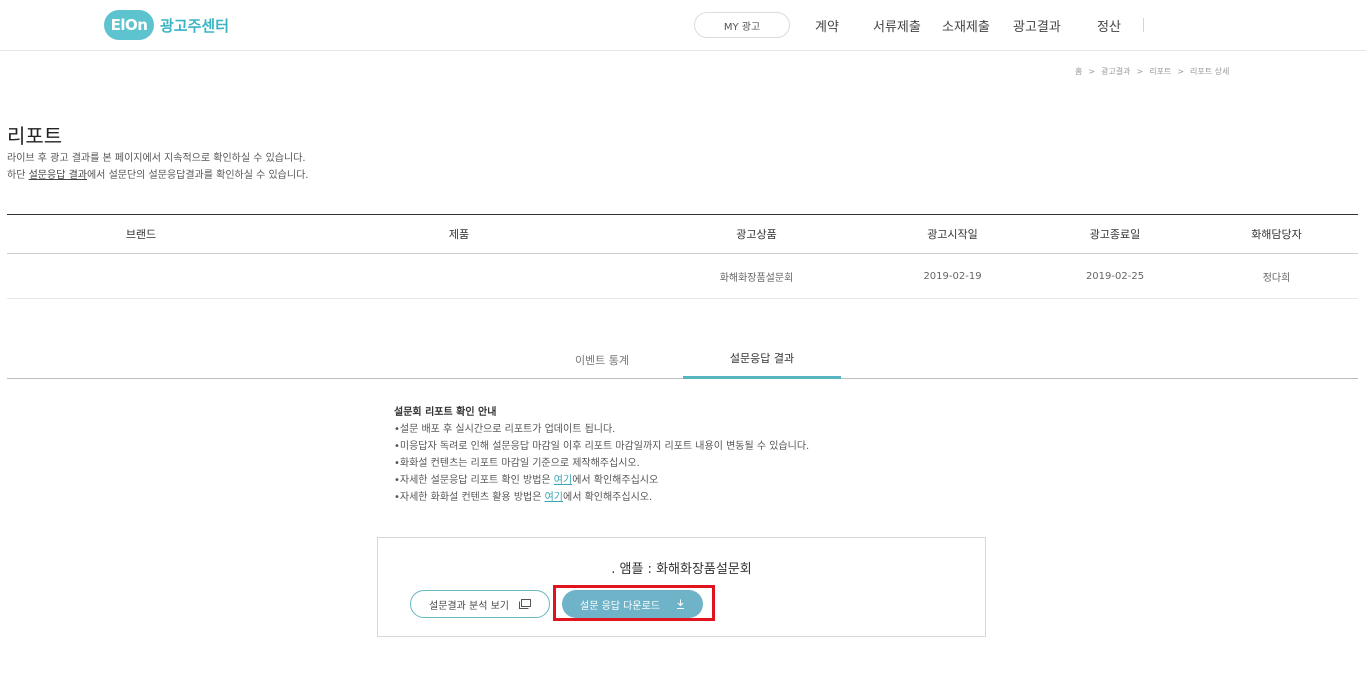 The image size is (1366, 695). I want to click on highlight-annotation, so click(634, 603).